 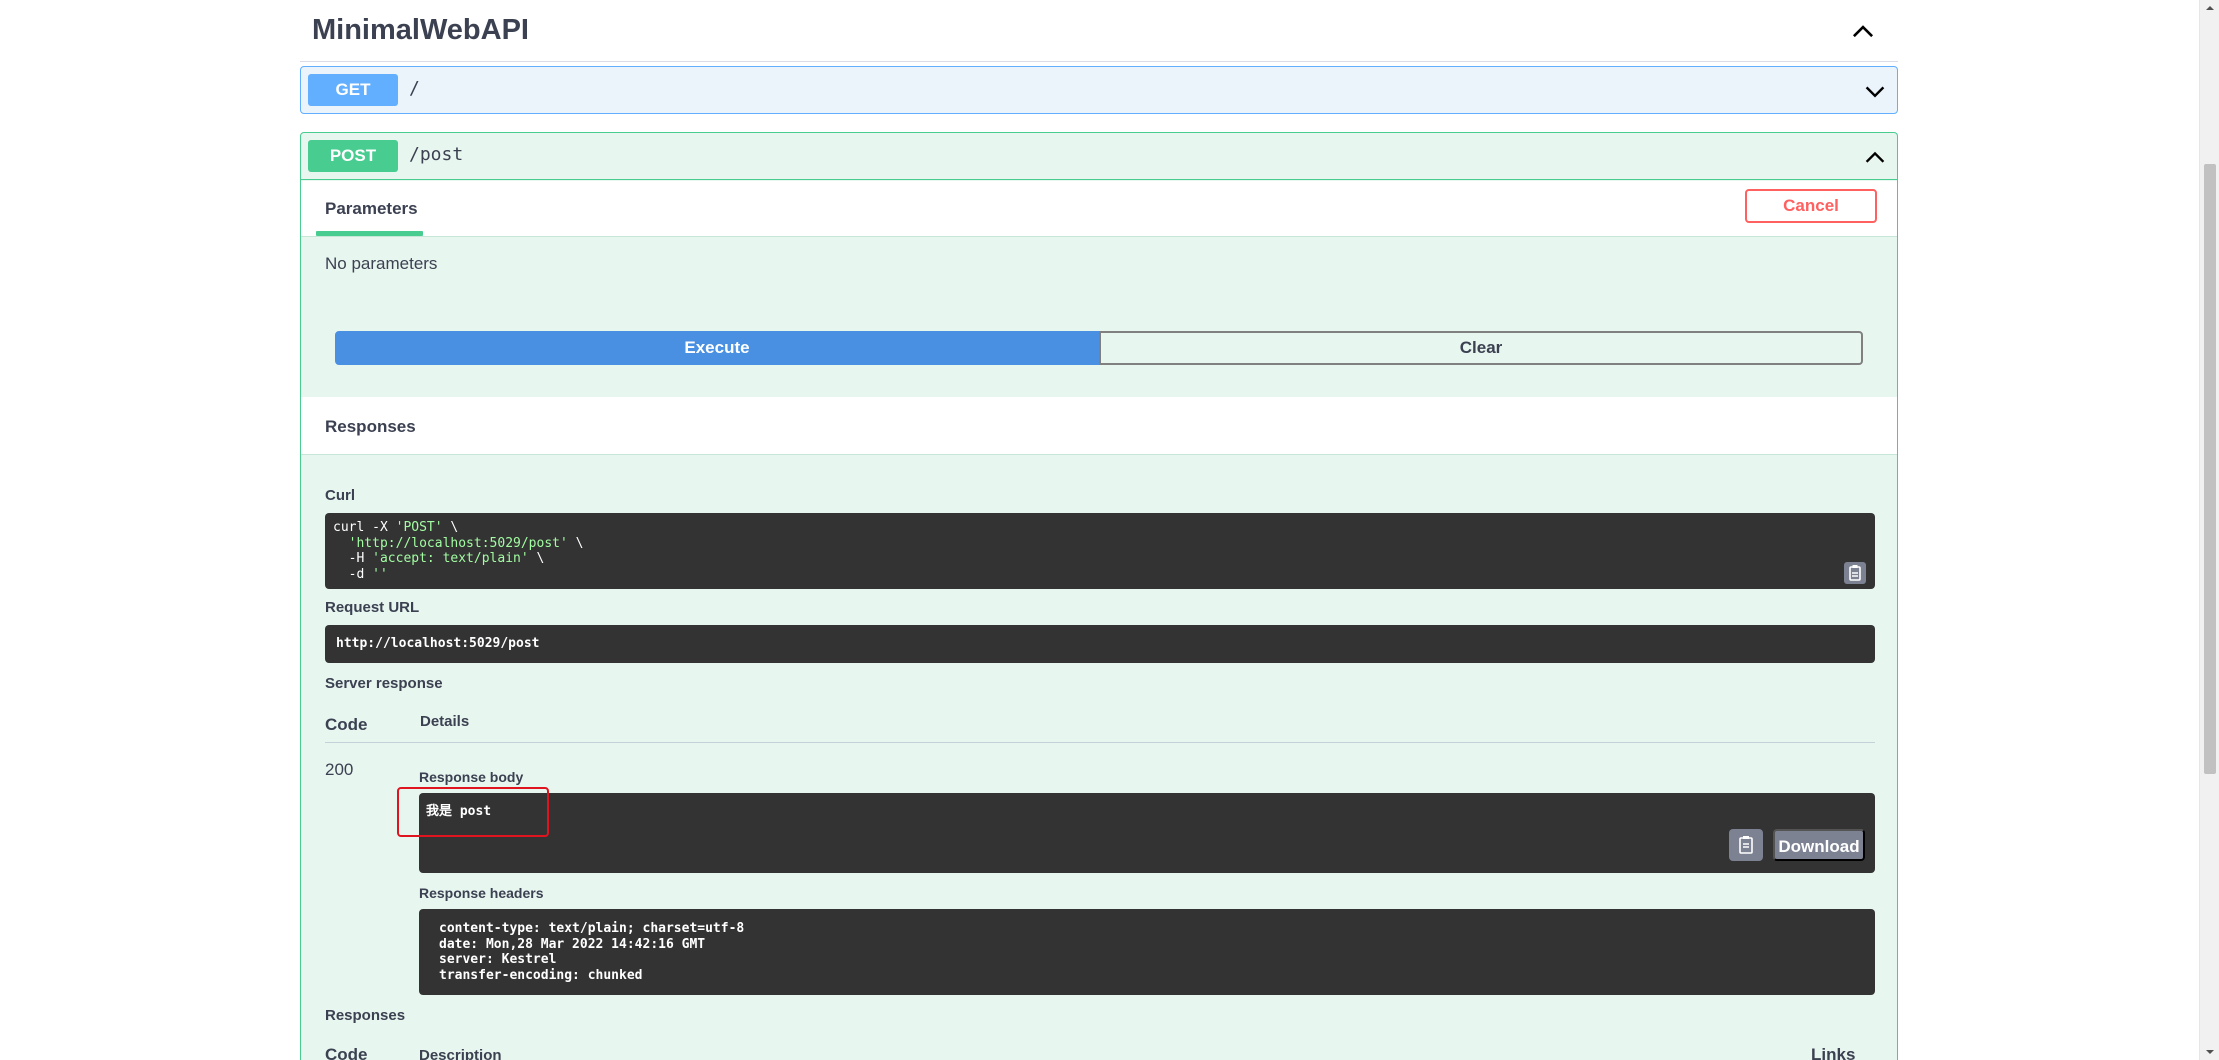 What do you see at coordinates (414, 88) in the screenshot?
I see `operation-path-get: /` at bounding box center [414, 88].